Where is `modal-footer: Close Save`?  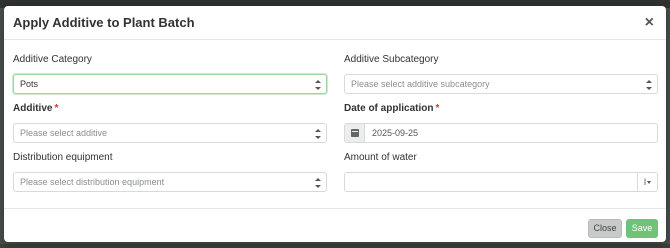
modal-footer: Close Save is located at coordinates (335, 225).